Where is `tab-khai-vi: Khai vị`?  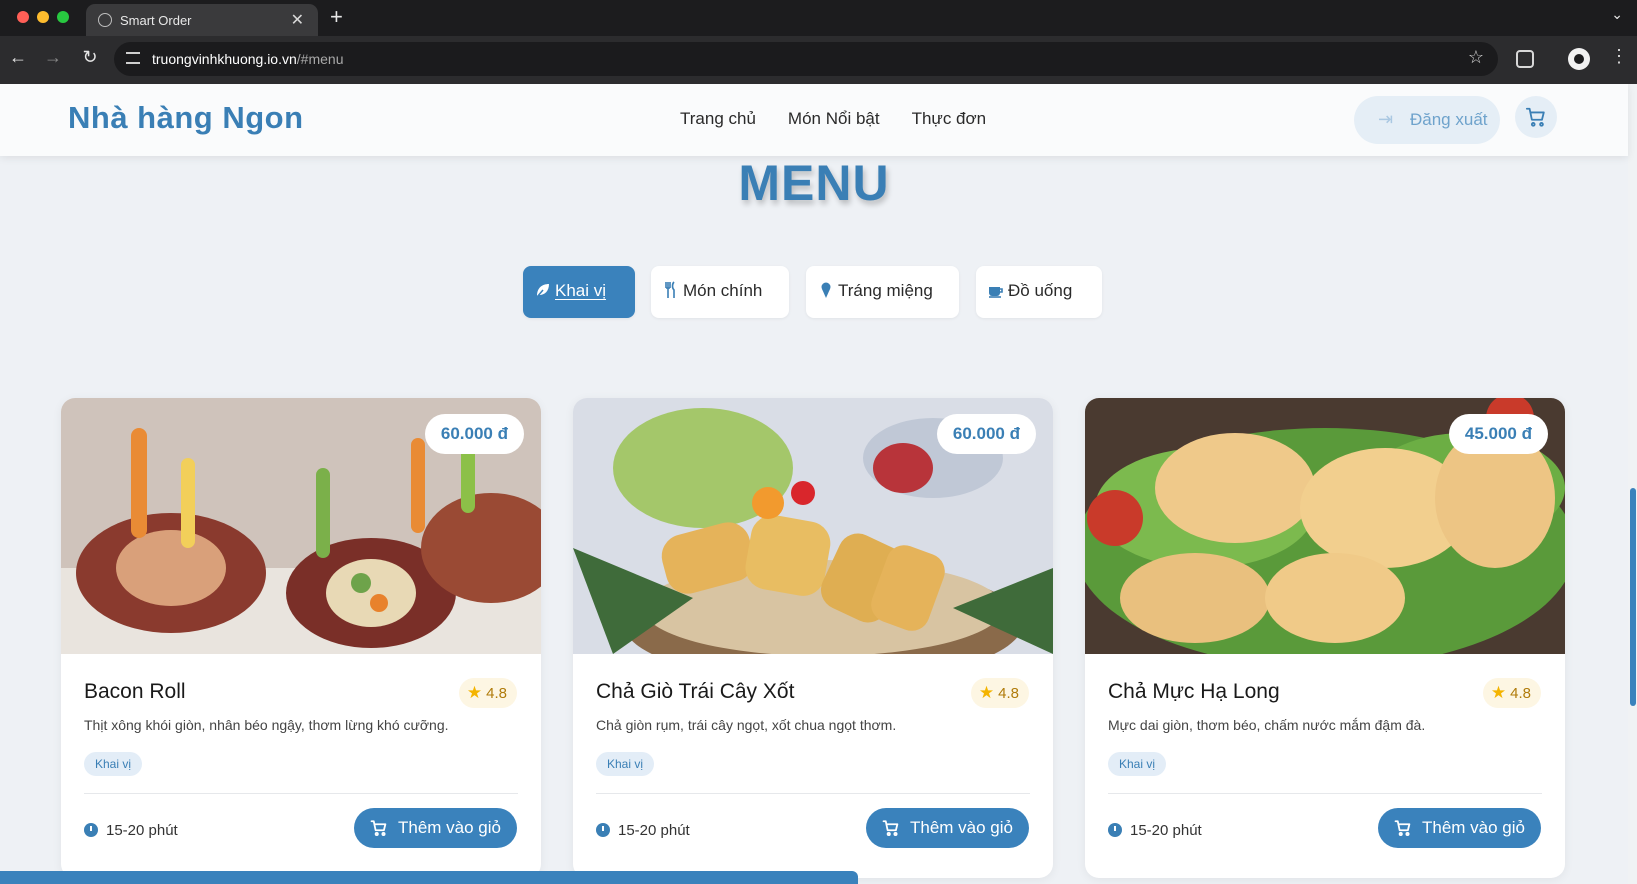
tab-khai-vi: Khai vị is located at coordinates (579, 292).